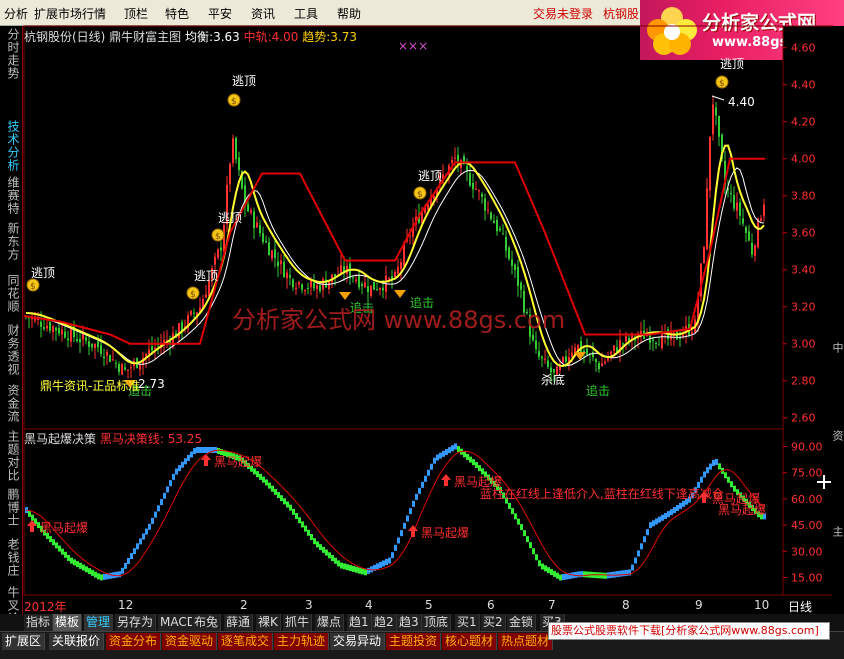  Describe the element at coordinates (384, 622) in the screenshot. I see `tab-qu2: 趋2` at that location.